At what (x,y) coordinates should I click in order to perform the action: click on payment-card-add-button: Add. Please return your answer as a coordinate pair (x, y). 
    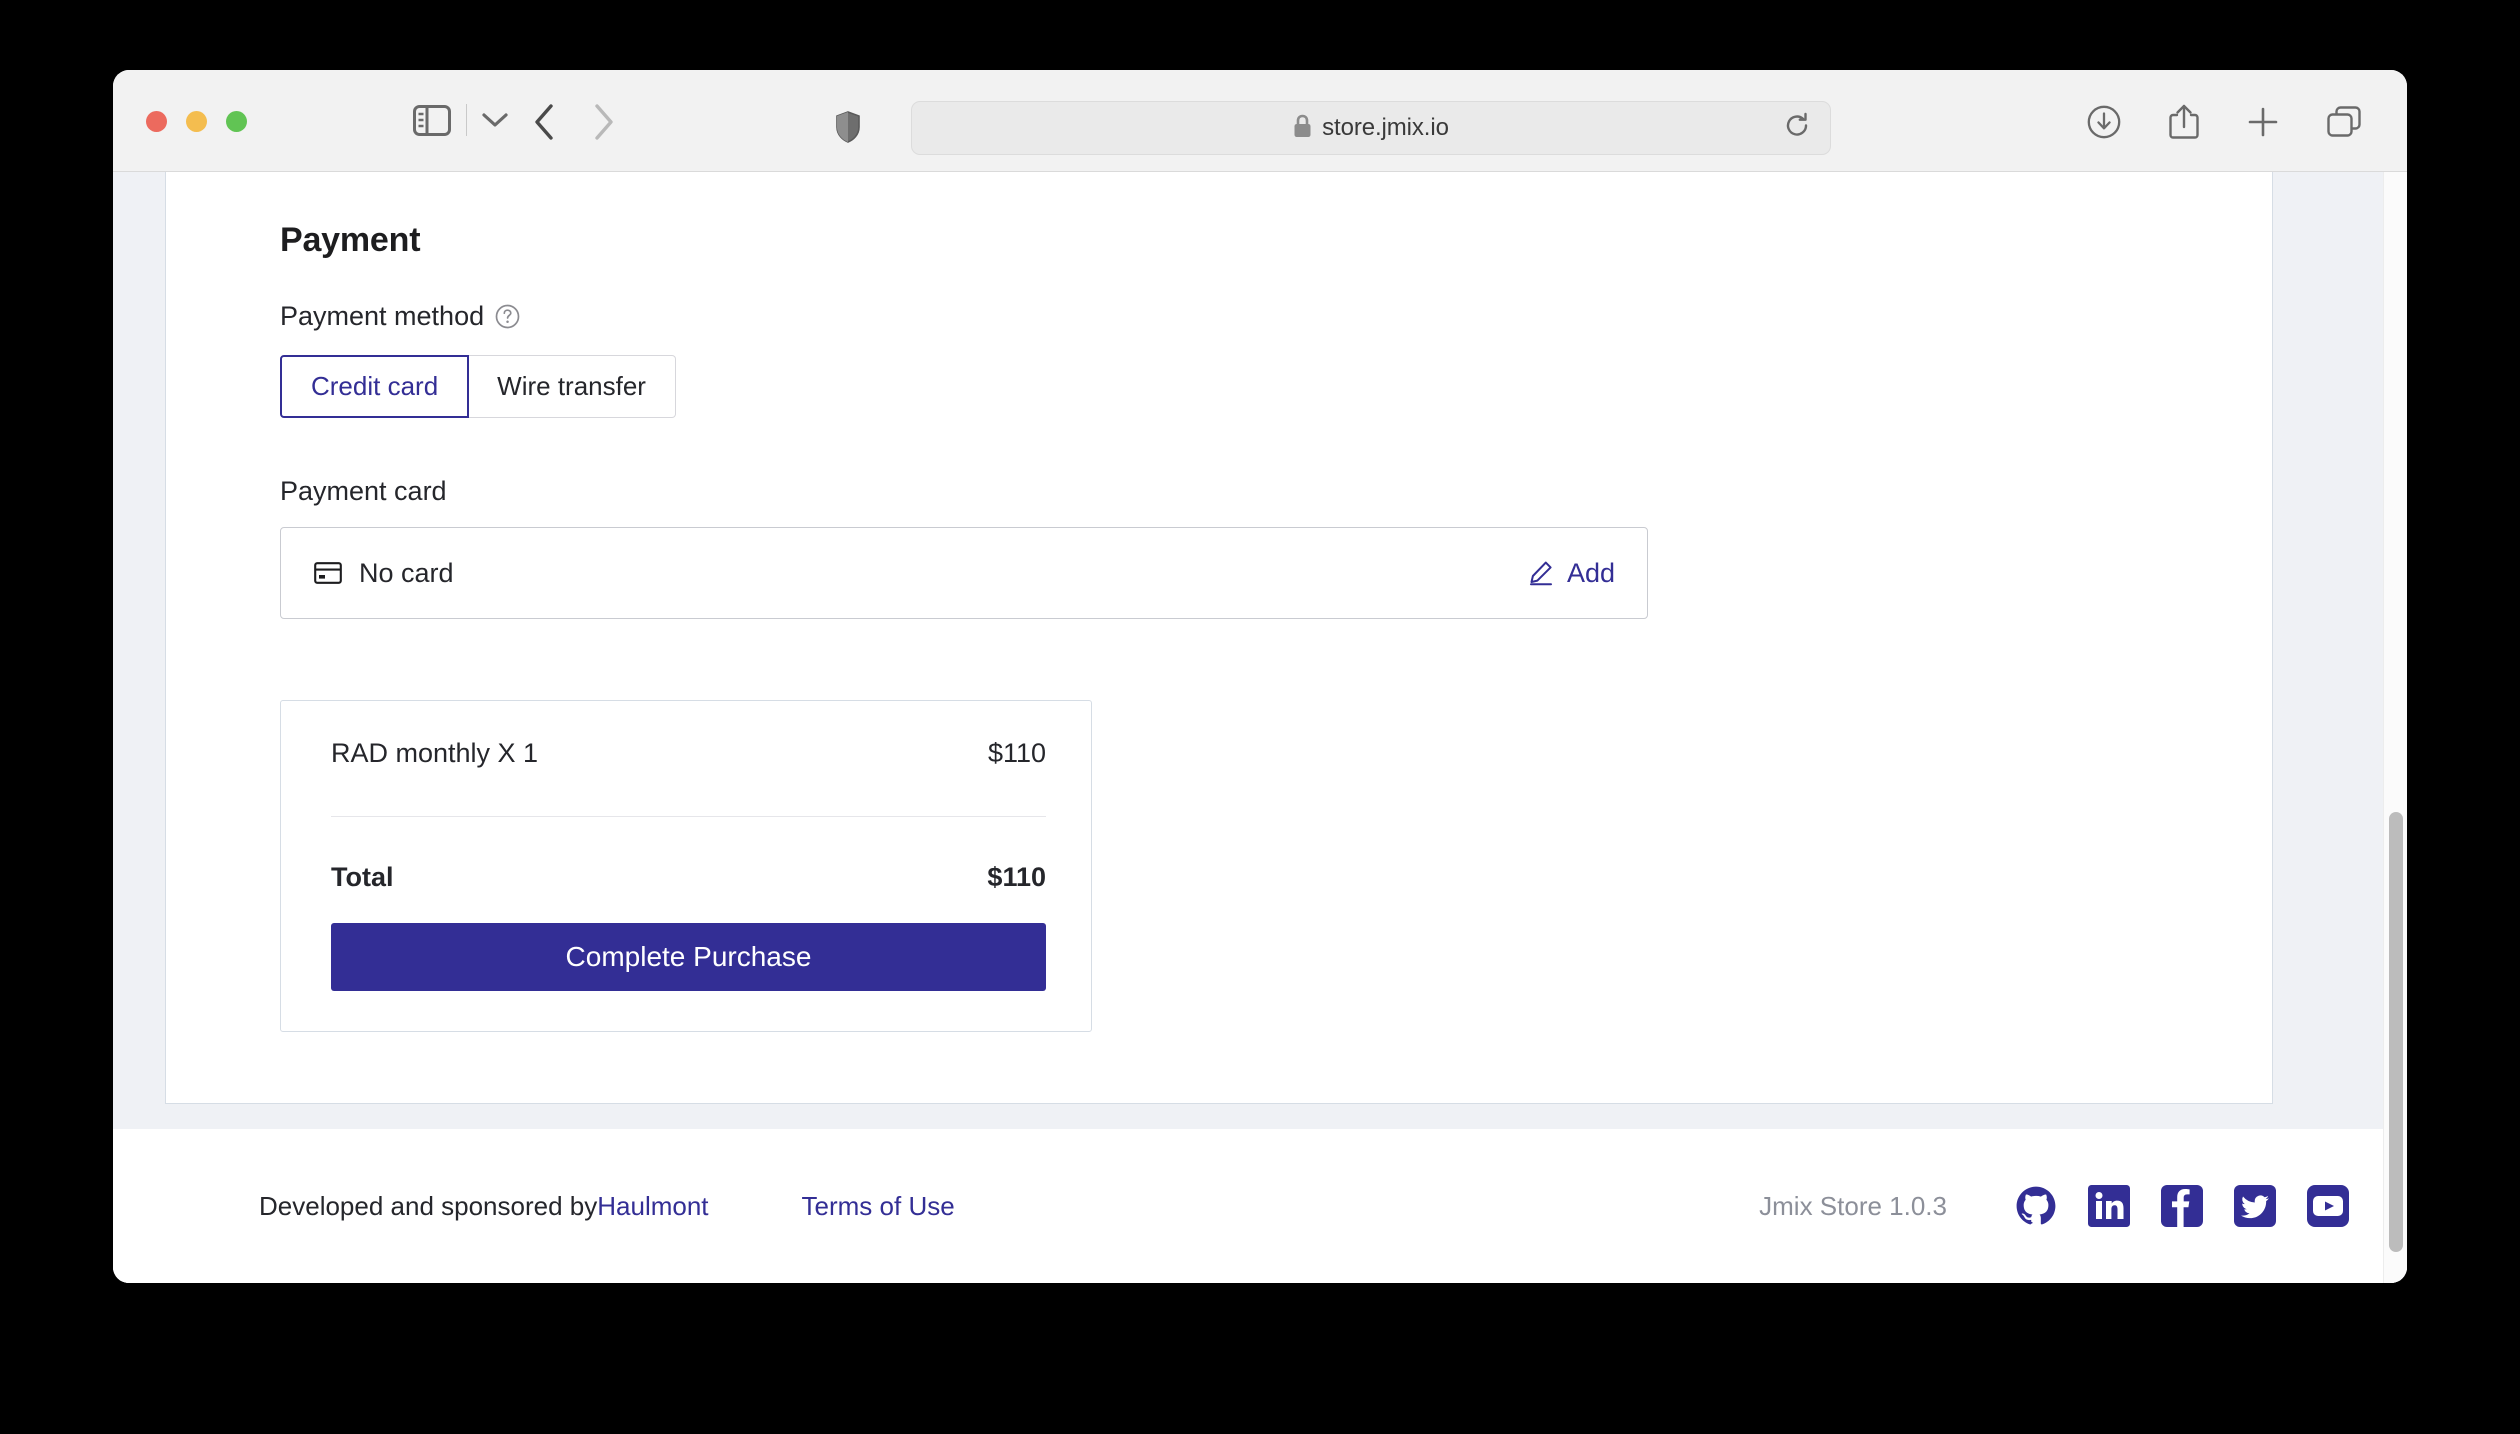
    Looking at the image, I should click on (1571, 573).